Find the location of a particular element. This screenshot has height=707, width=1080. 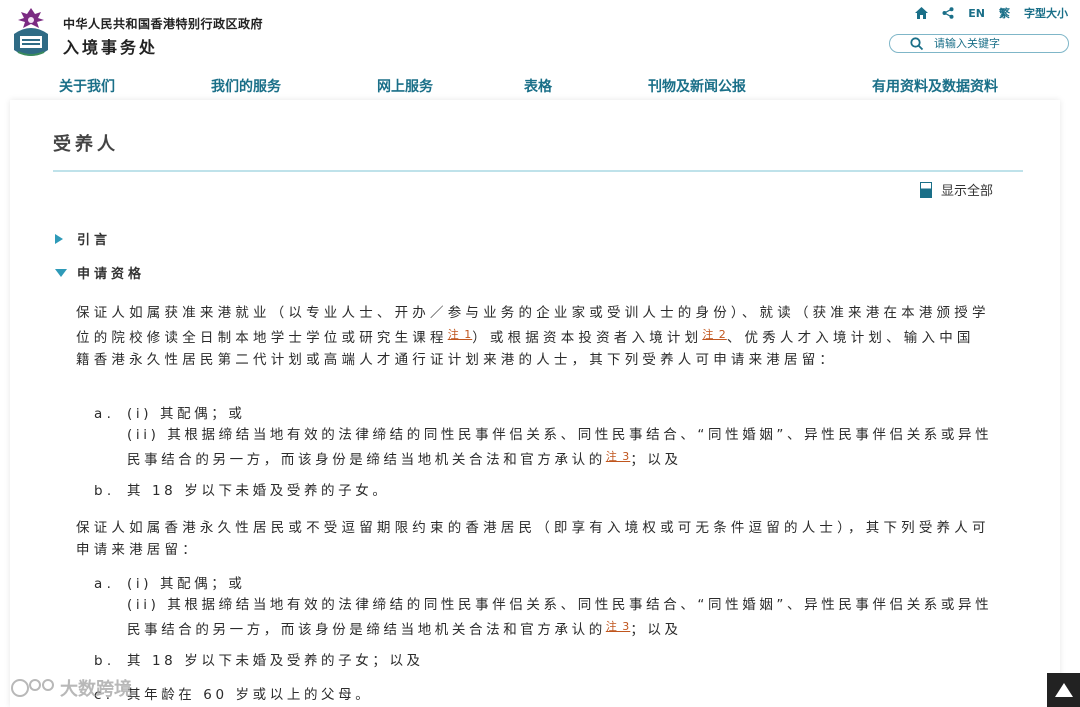

nav-forms: 表格 is located at coordinates (538, 86).